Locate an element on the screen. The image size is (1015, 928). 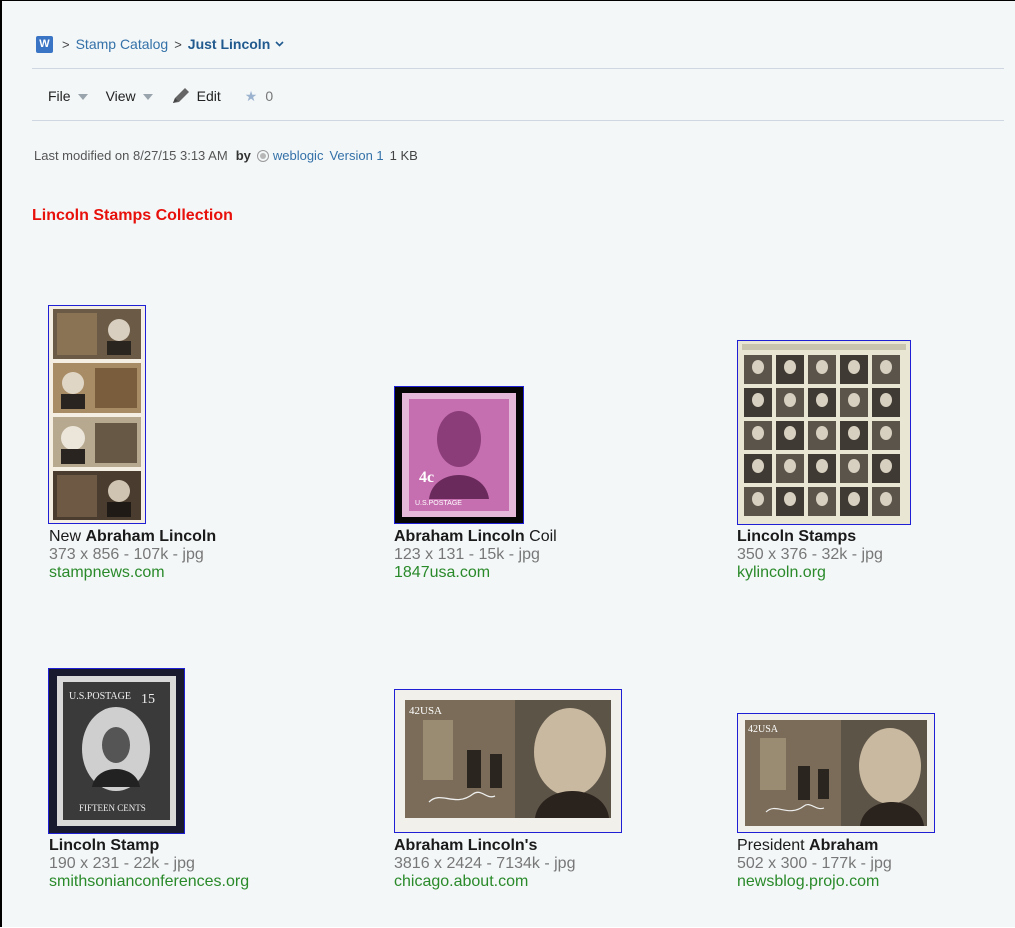
header-divider is located at coordinates (518, 68).